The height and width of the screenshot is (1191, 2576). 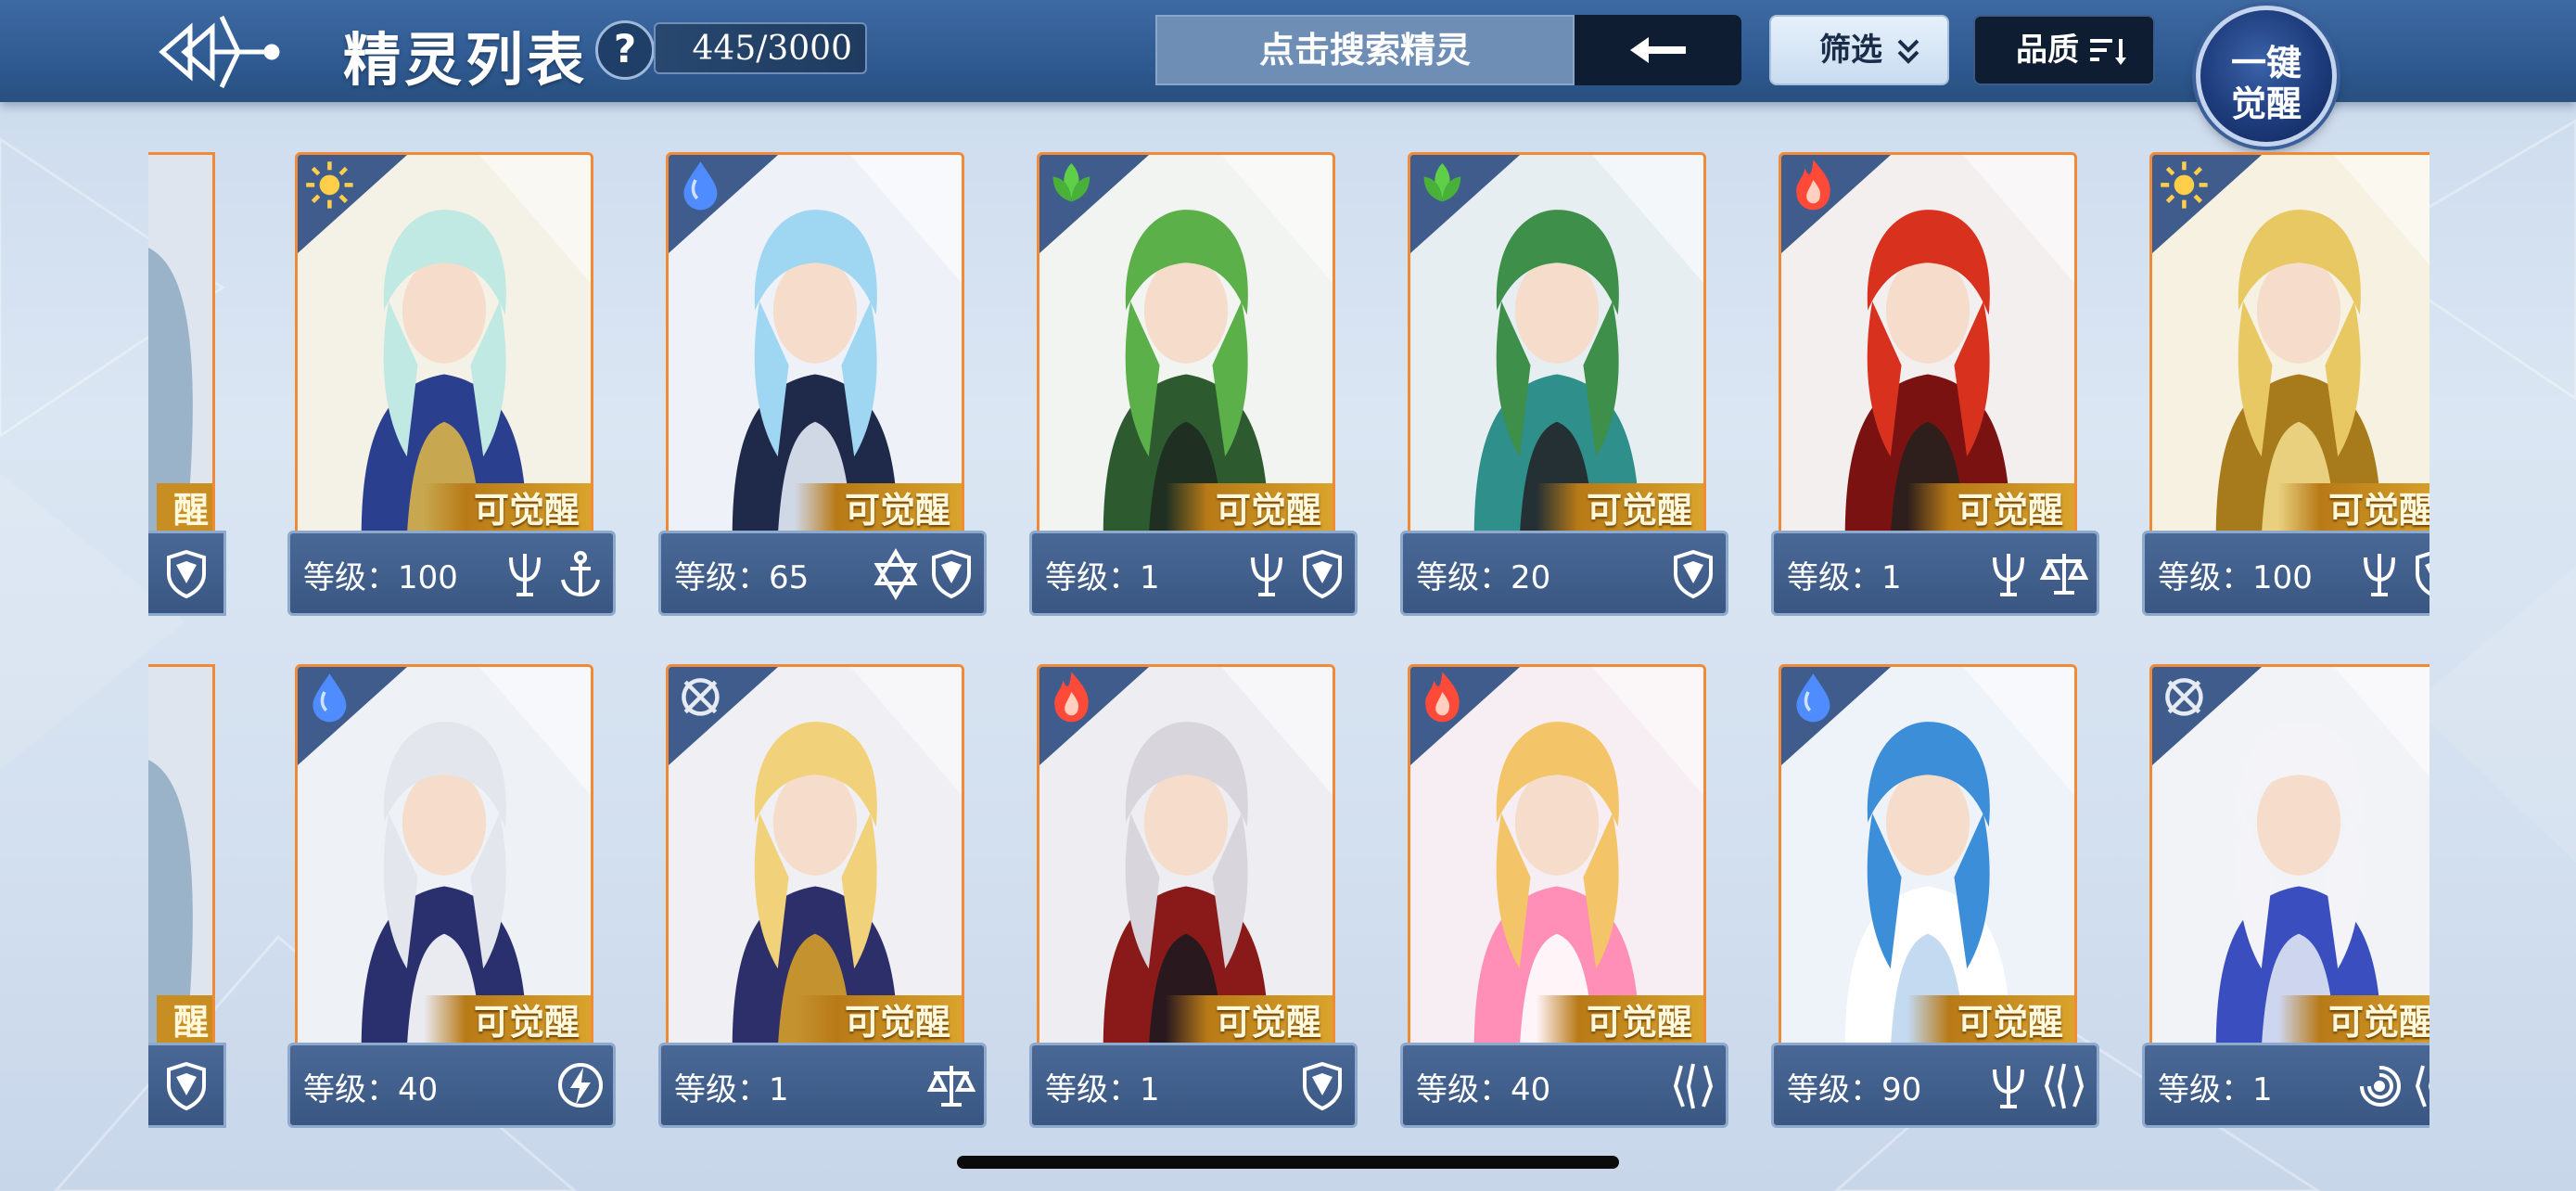 I want to click on quality-sort-button: 品质, so click(x=2064, y=50).